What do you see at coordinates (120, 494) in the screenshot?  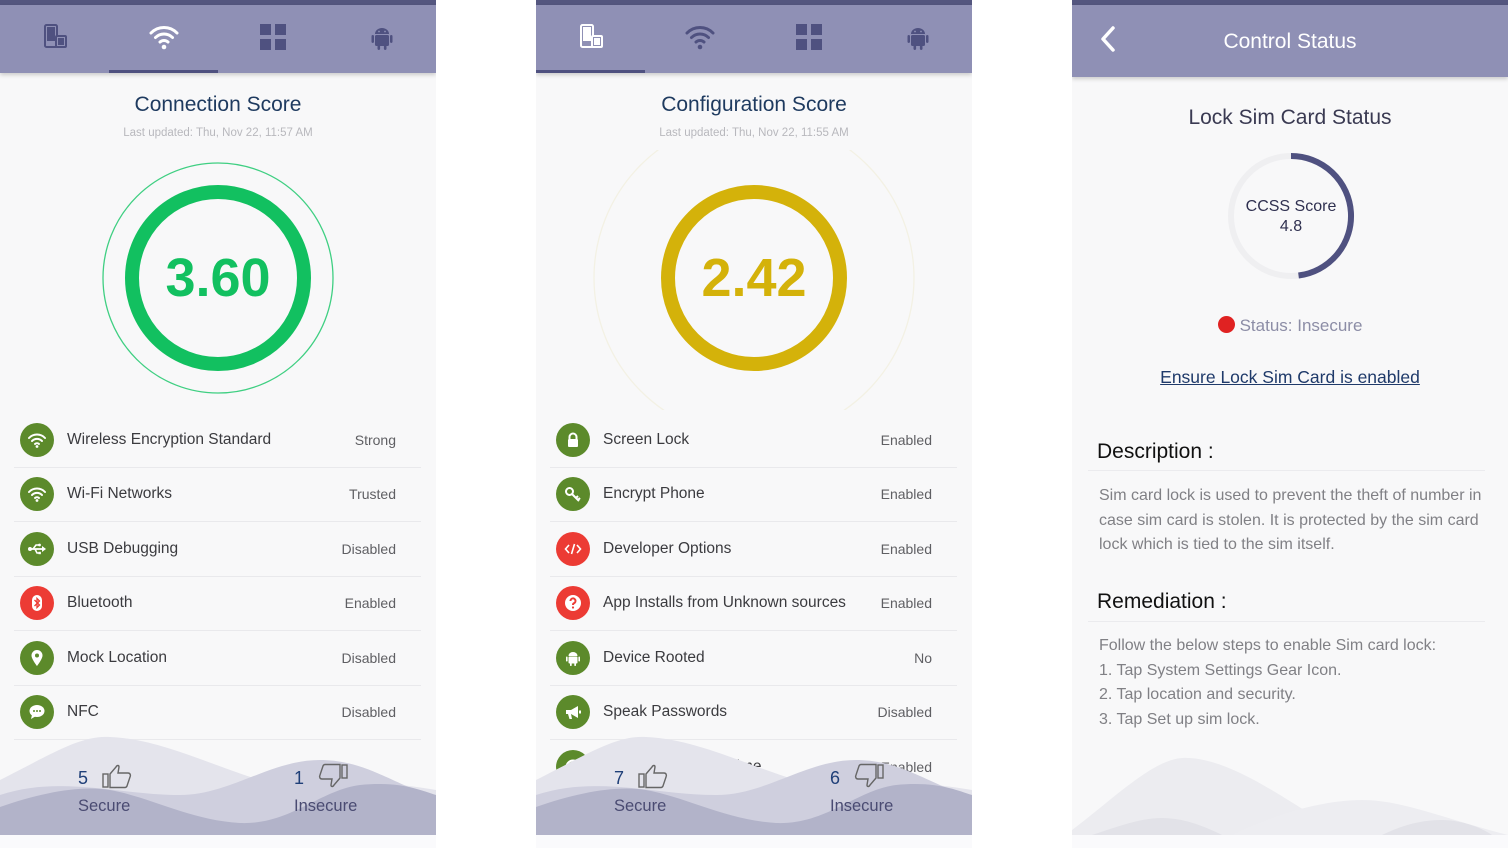 I see `item-label: Wi-Fi Networks` at bounding box center [120, 494].